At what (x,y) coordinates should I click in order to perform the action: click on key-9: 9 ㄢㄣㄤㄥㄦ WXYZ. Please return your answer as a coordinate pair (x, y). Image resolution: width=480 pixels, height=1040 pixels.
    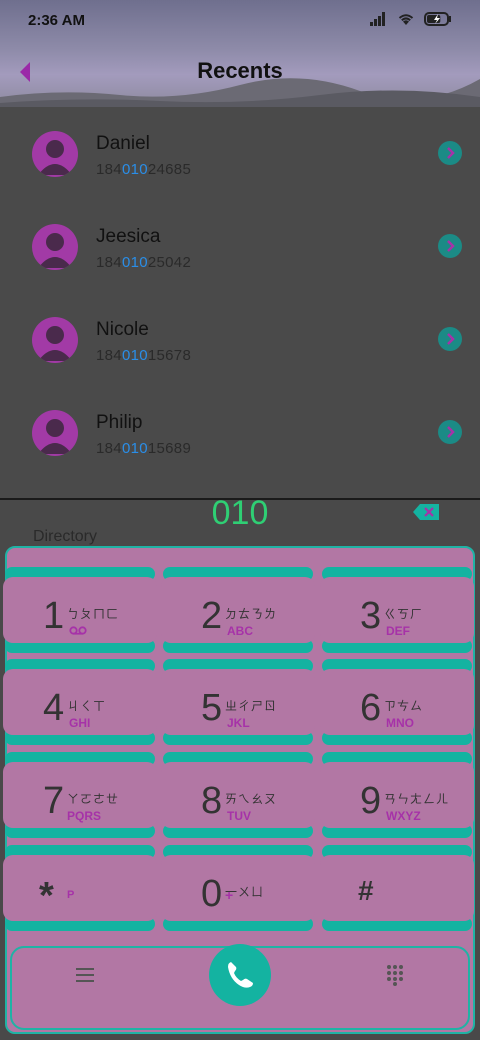
    Looking at the image, I should click on (397, 795).